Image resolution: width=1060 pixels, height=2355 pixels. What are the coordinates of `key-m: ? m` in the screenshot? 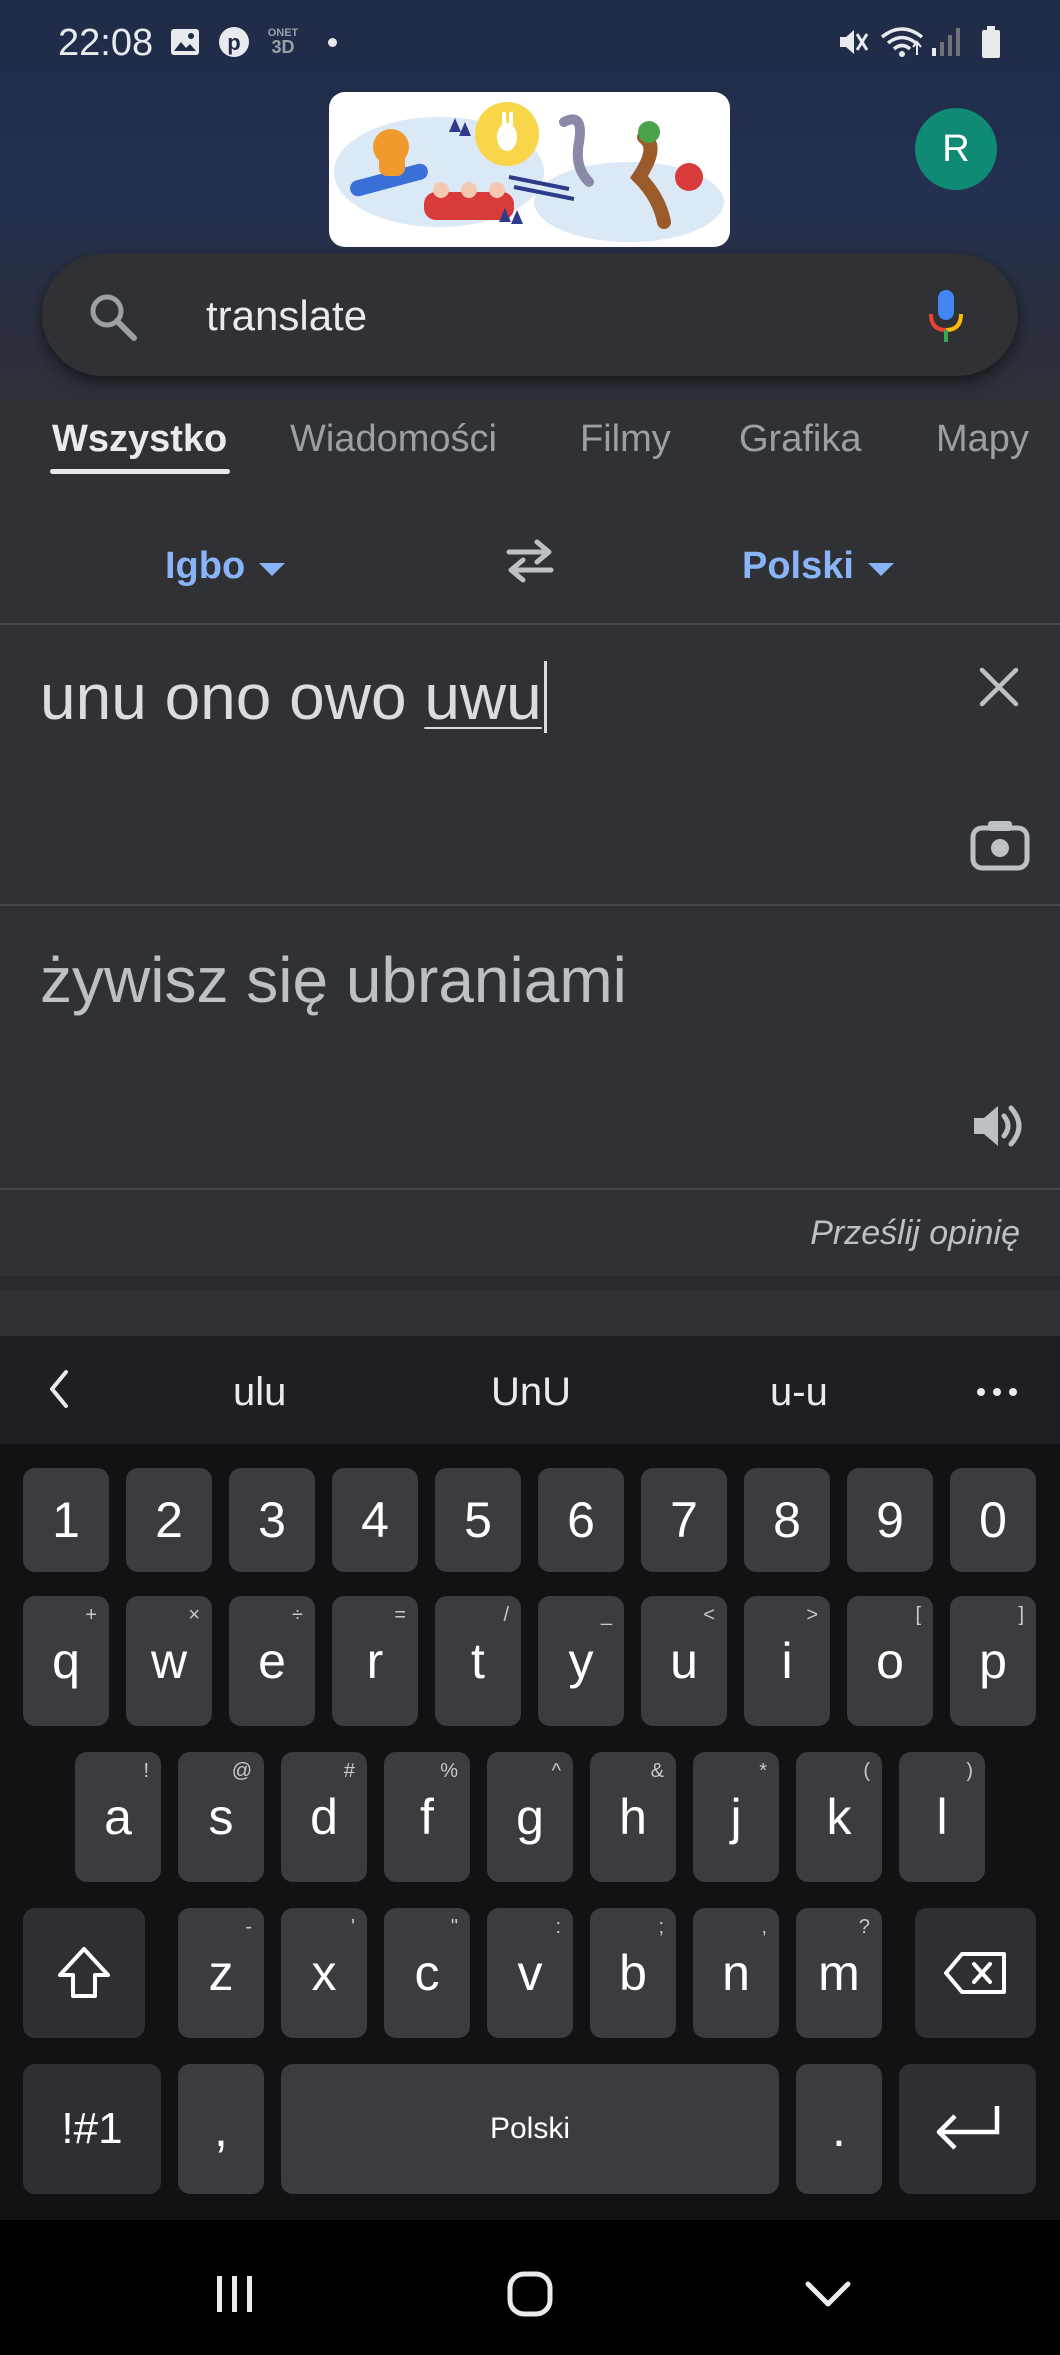 It's located at (839, 1973).